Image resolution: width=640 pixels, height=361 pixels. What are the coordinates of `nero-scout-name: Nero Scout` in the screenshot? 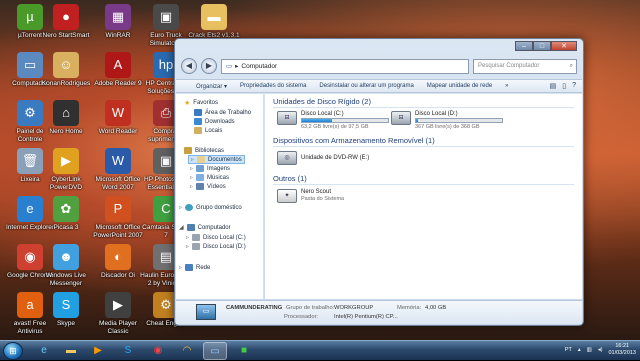 It's located at (316, 192).